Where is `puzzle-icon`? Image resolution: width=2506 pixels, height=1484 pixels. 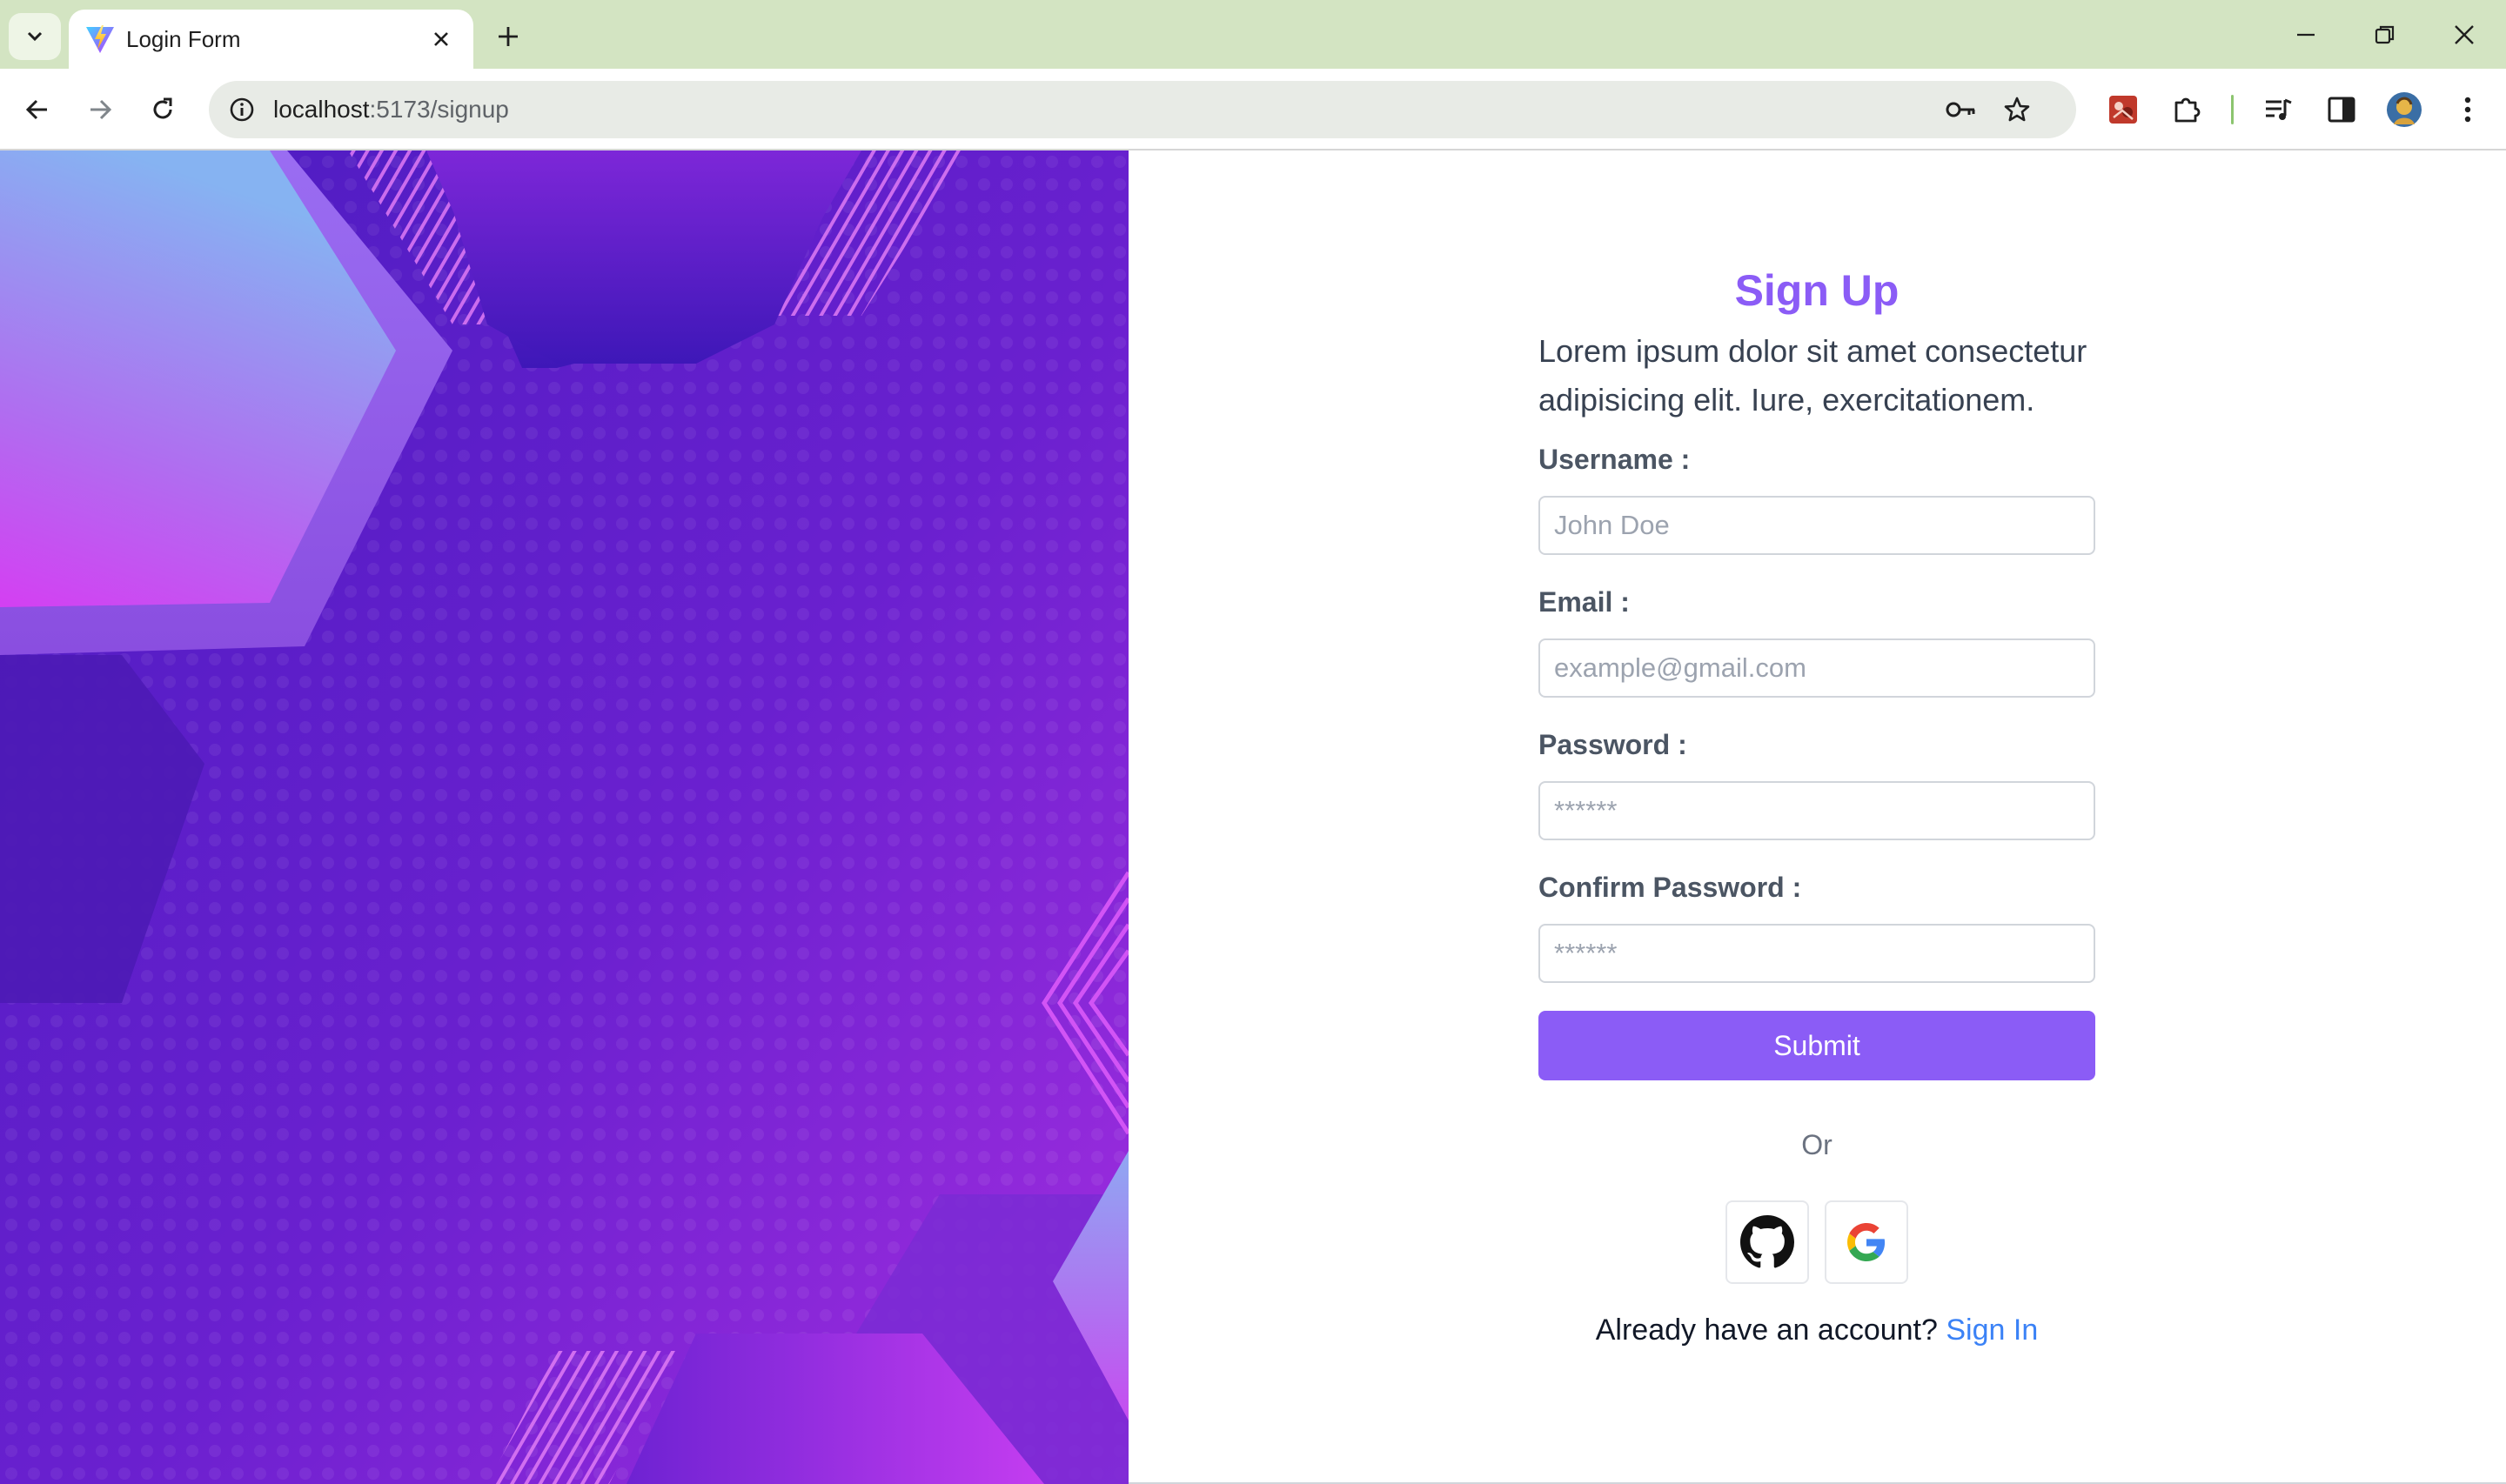 puzzle-icon is located at coordinates (2187, 110).